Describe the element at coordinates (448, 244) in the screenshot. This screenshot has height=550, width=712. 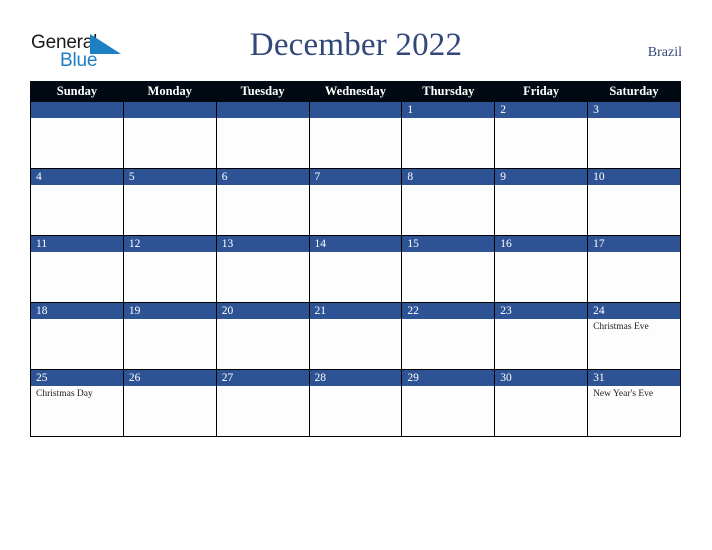
I see `day-number: 15` at that location.